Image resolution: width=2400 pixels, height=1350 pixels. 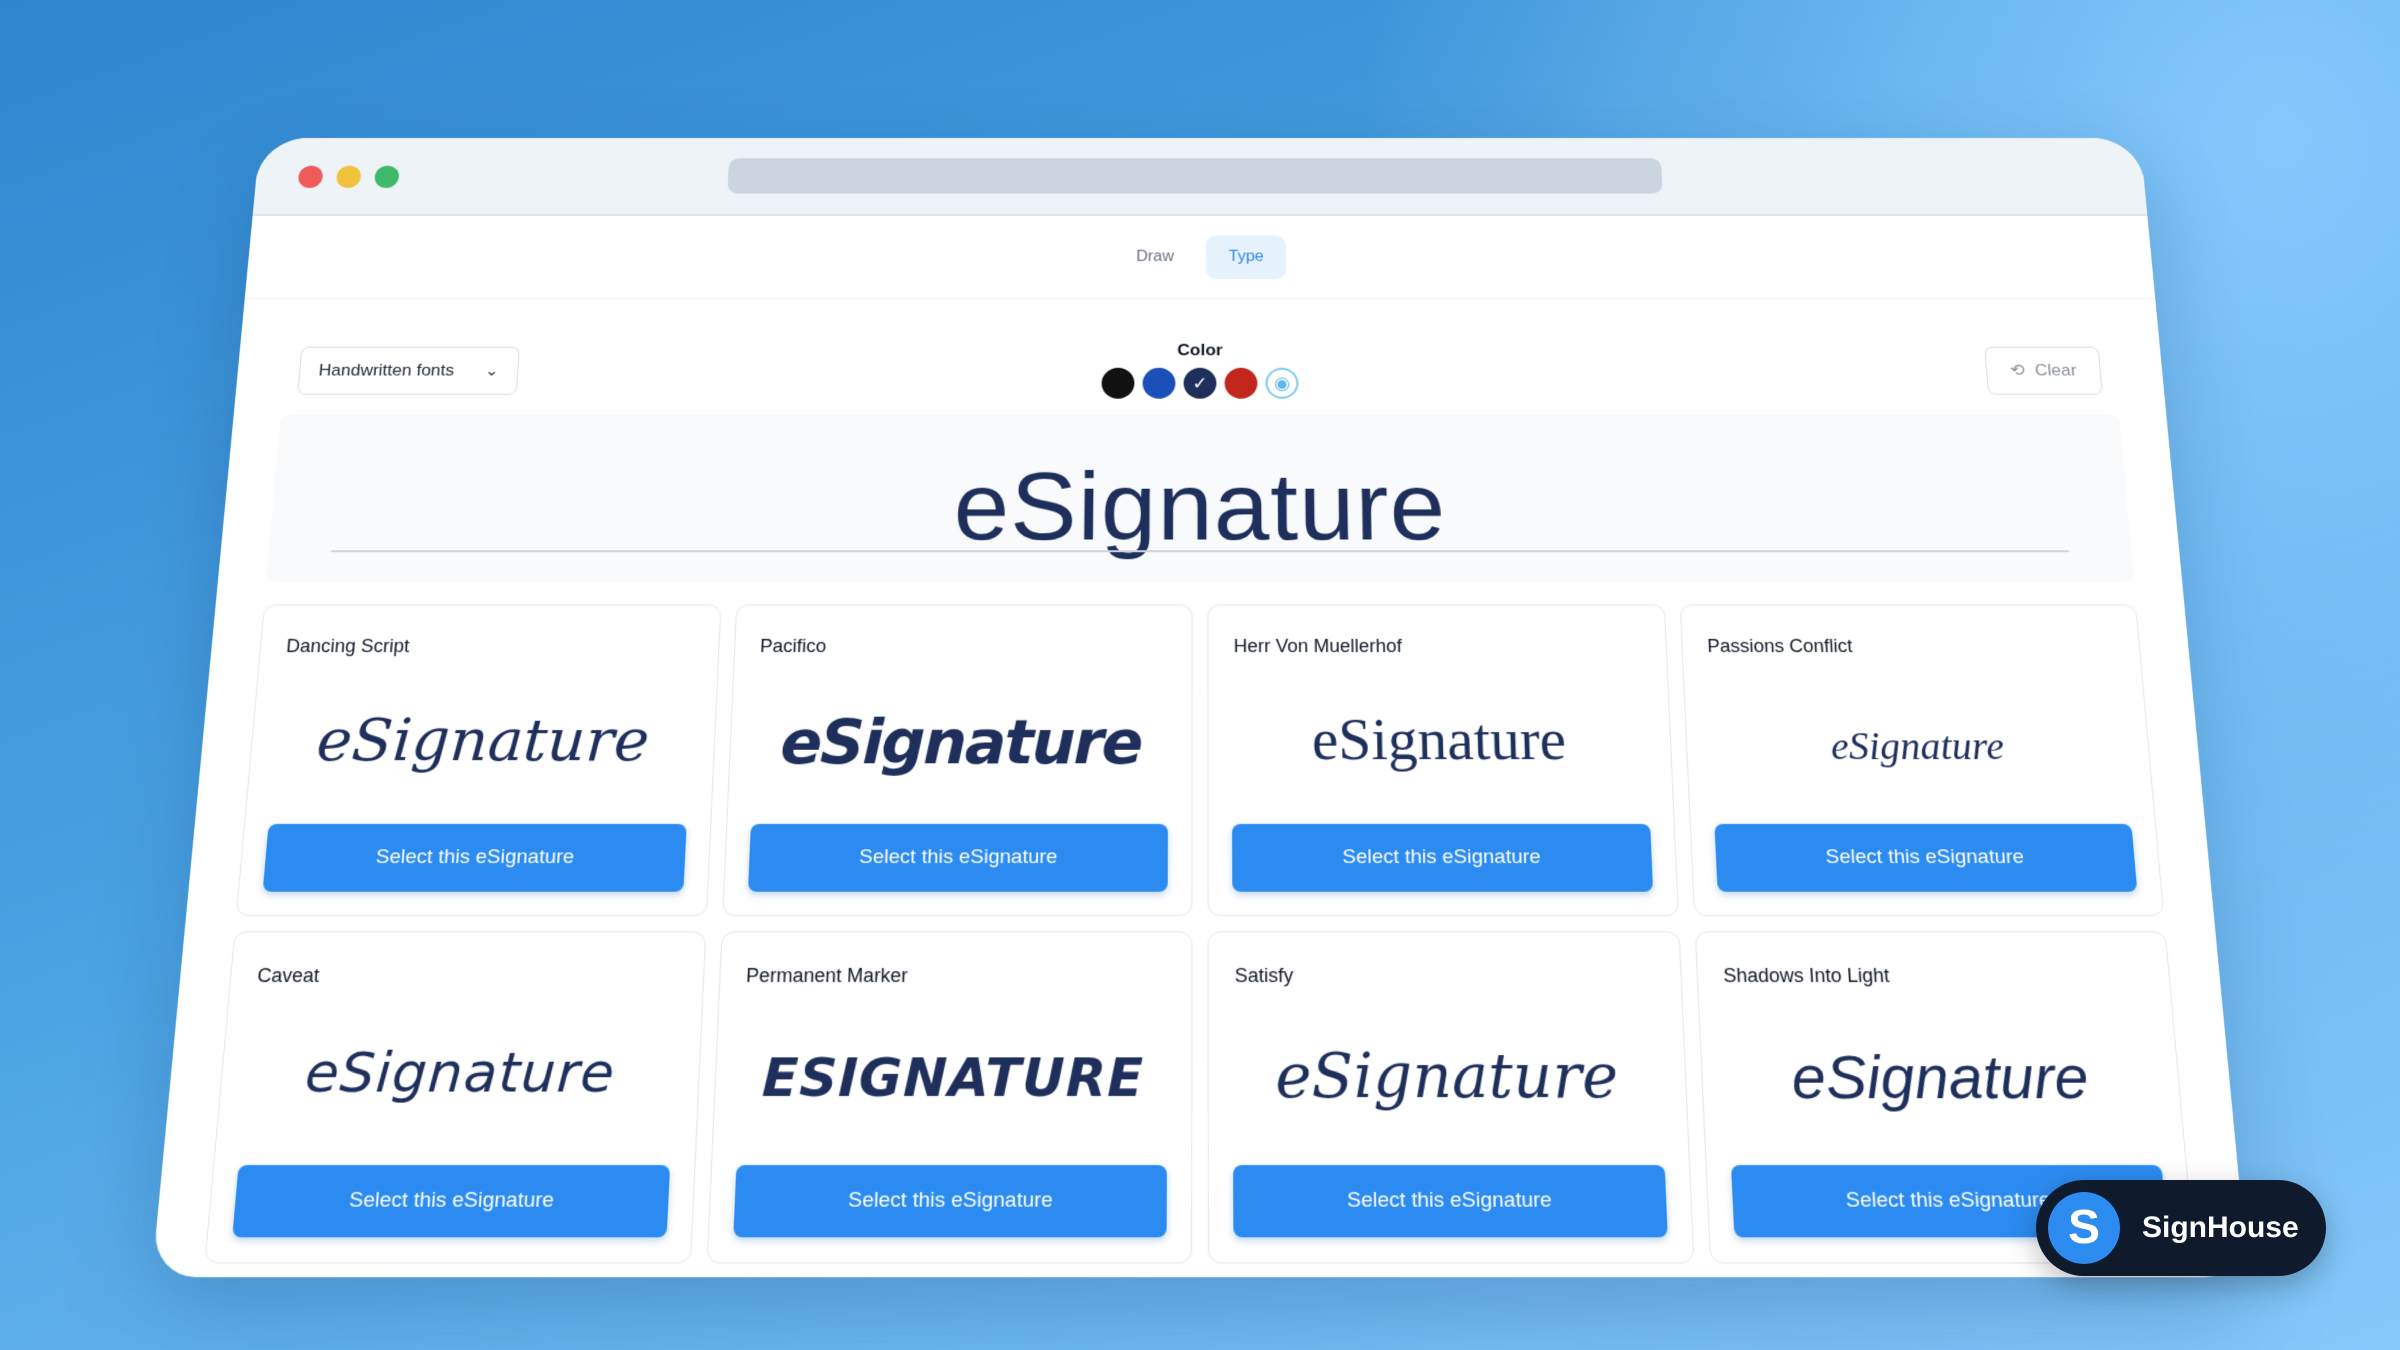 I want to click on check-icon: ✓, so click(x=1200, y=383).